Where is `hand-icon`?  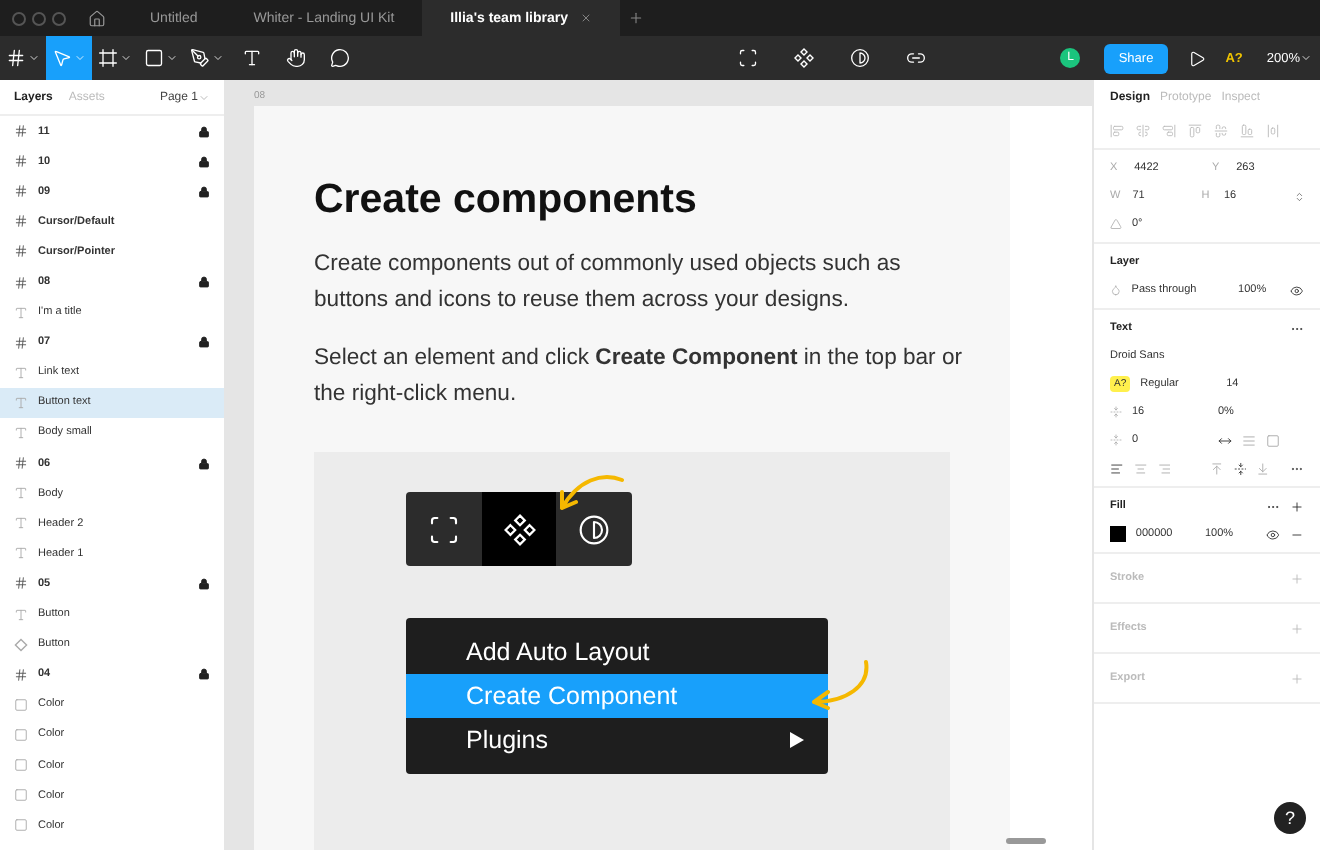 hand-icon is located at coordinates (296, 58).